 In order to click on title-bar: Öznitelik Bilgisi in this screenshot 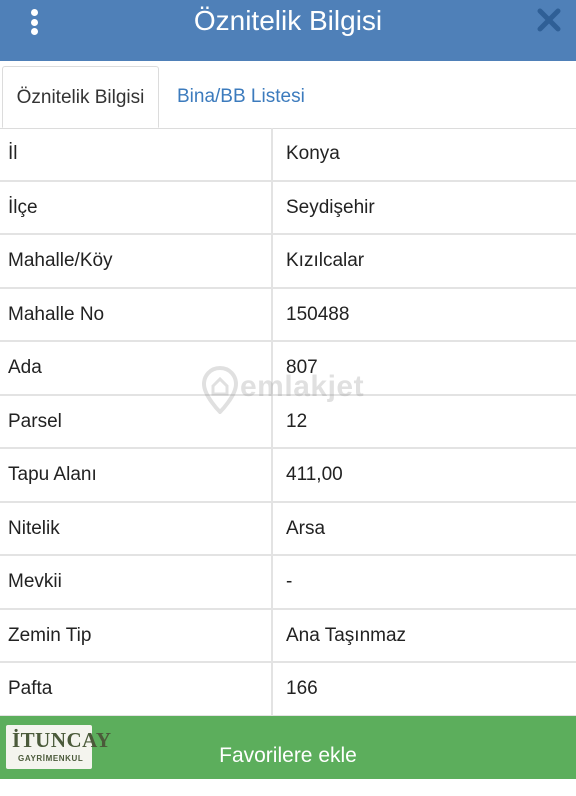, I will do `click(288, 30)`.